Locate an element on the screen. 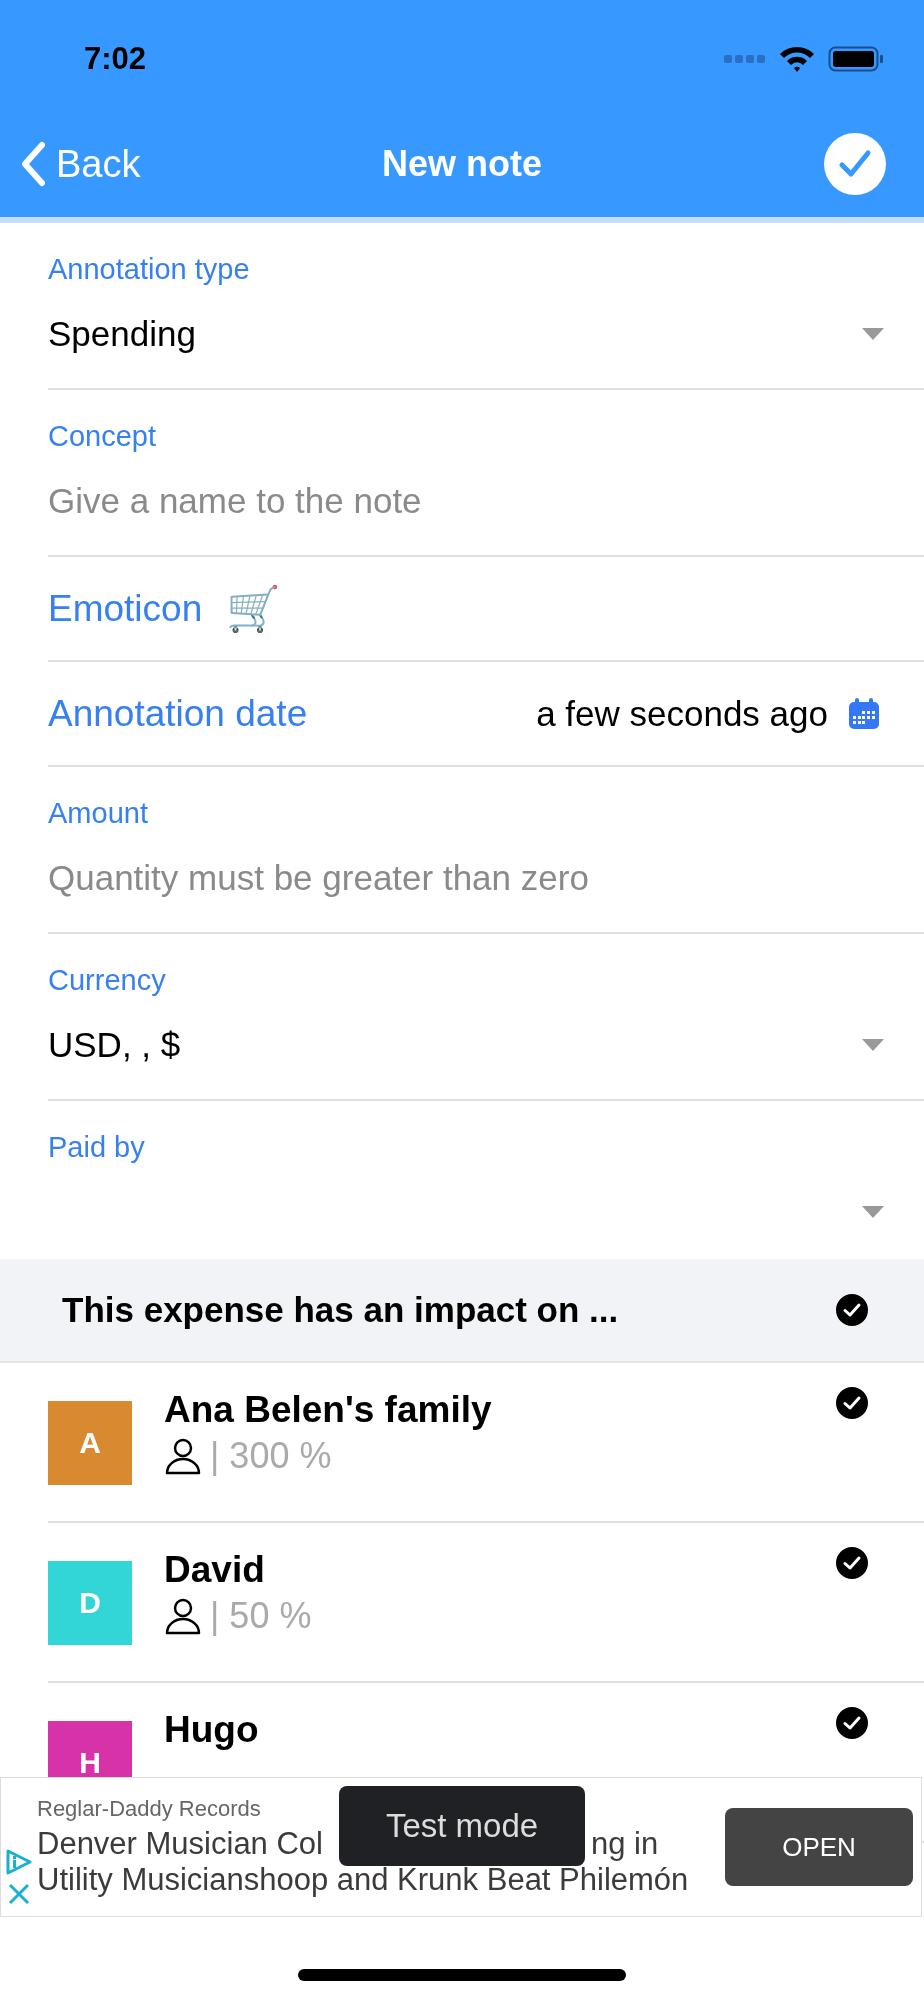 This screenshot has width=924, height=2000. wifi-icon is located at coordinates (797, 59).